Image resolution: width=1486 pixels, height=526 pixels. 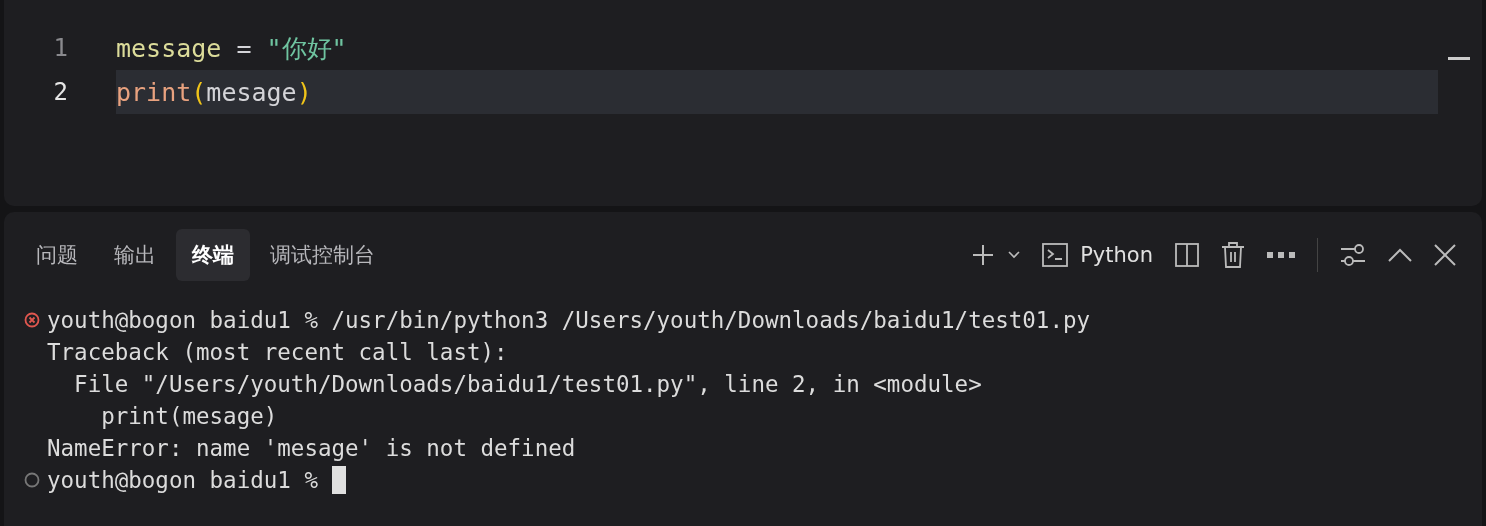 I want to click on terminal-icon, so click(x=1055, y=255).